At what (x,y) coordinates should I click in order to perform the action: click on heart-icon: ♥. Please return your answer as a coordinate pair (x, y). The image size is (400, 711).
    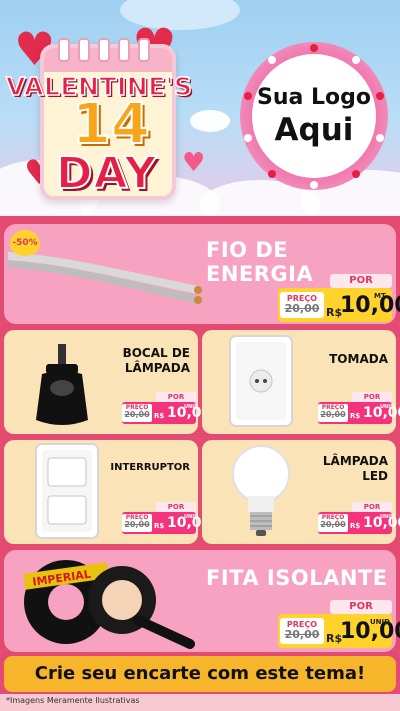
    Looking at the image, I should click on (194, 163).